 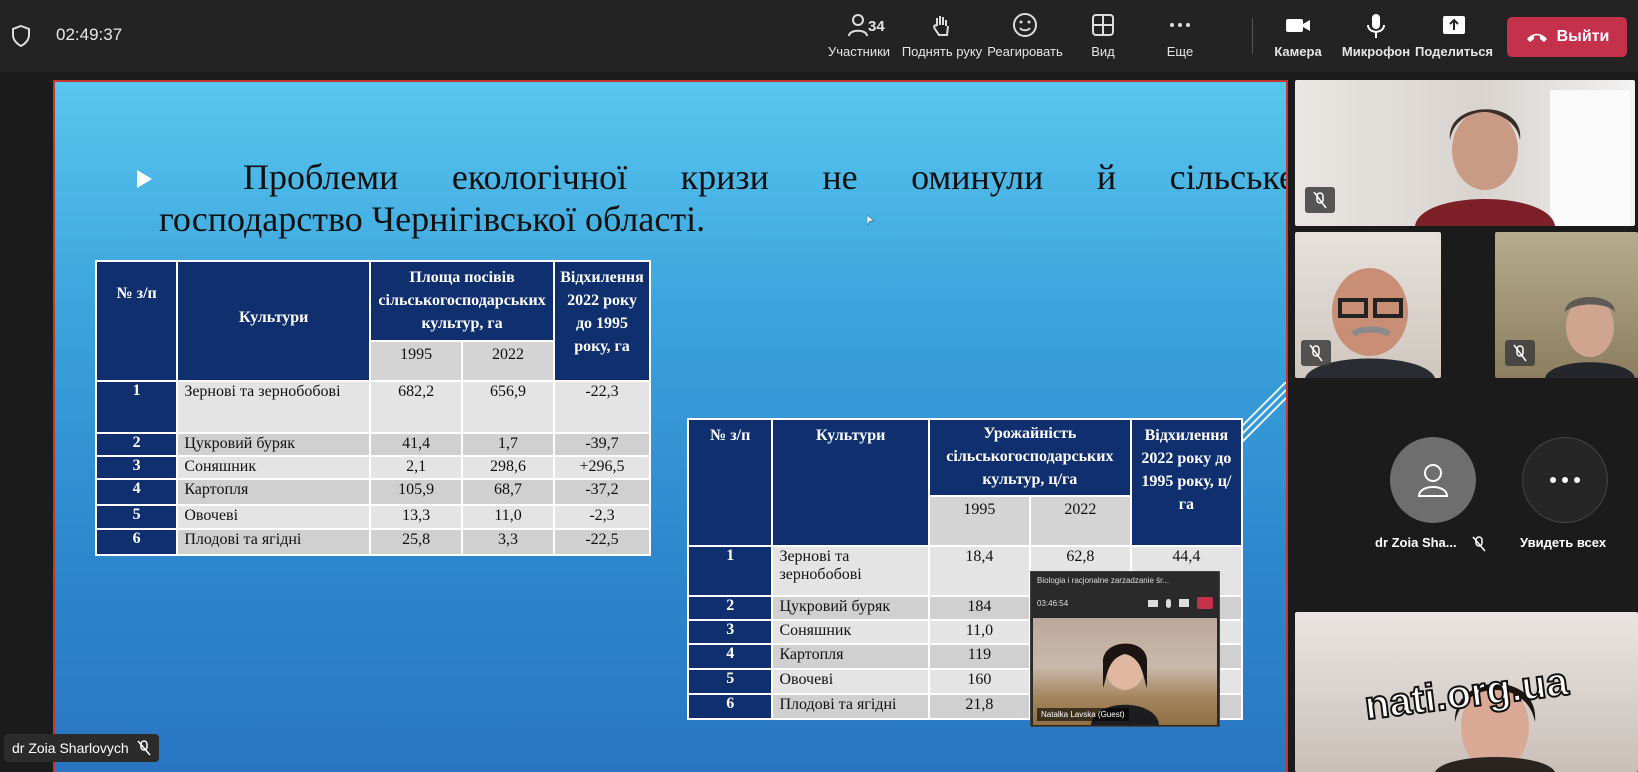 I want to click on row-crop: Соняшник, so click(x=274, y=467).